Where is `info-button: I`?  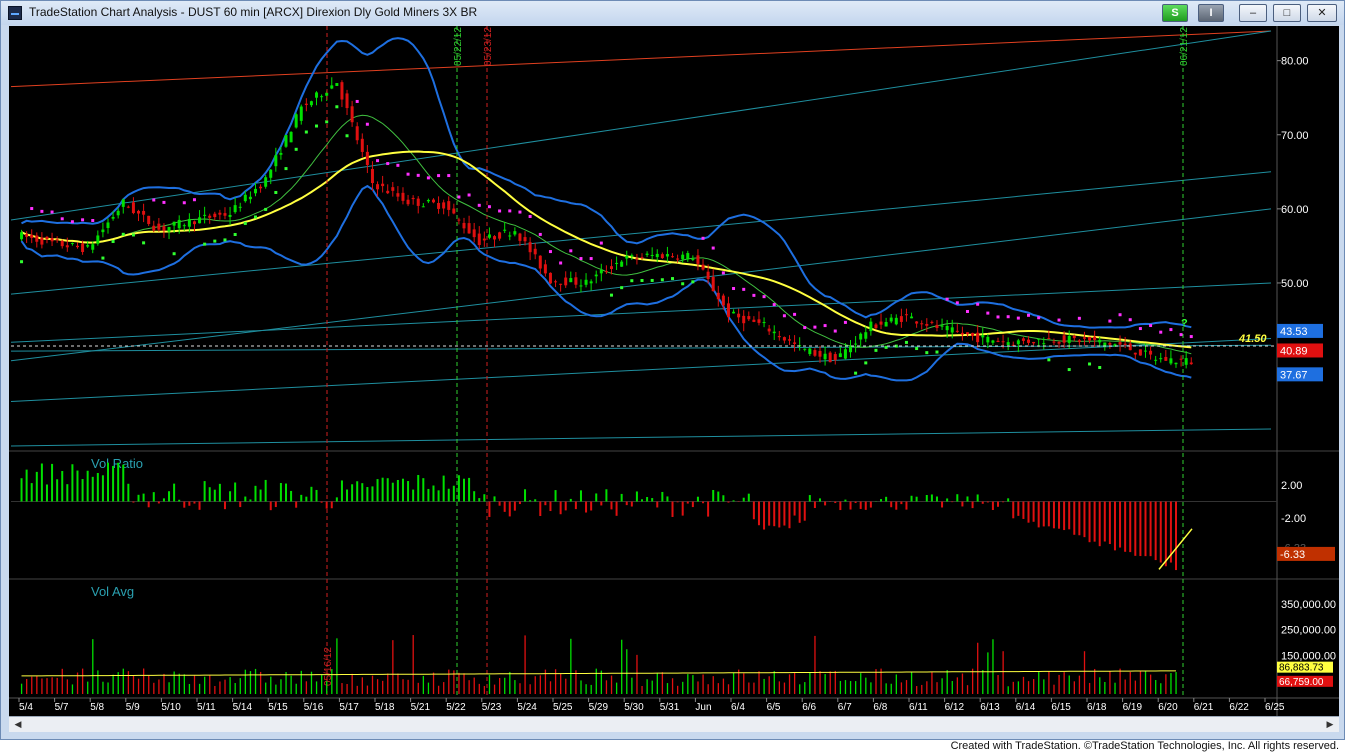
info-button: I is located at coordinates (1211, 13).